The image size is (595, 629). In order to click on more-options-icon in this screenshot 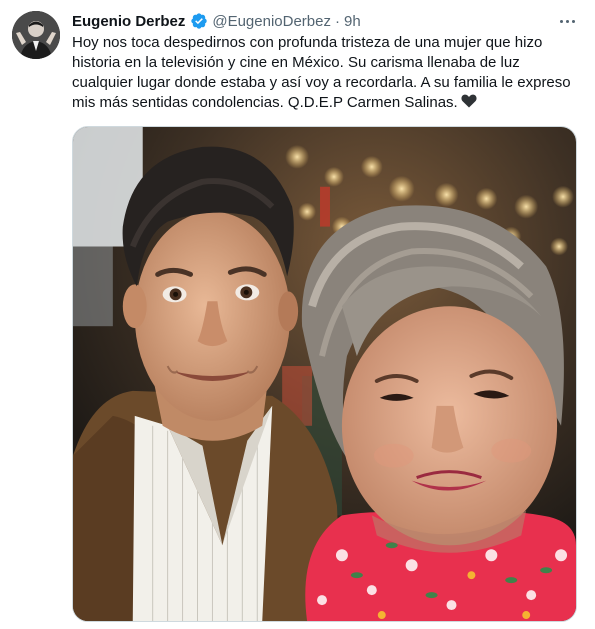, I will do `click(567, 21)`.